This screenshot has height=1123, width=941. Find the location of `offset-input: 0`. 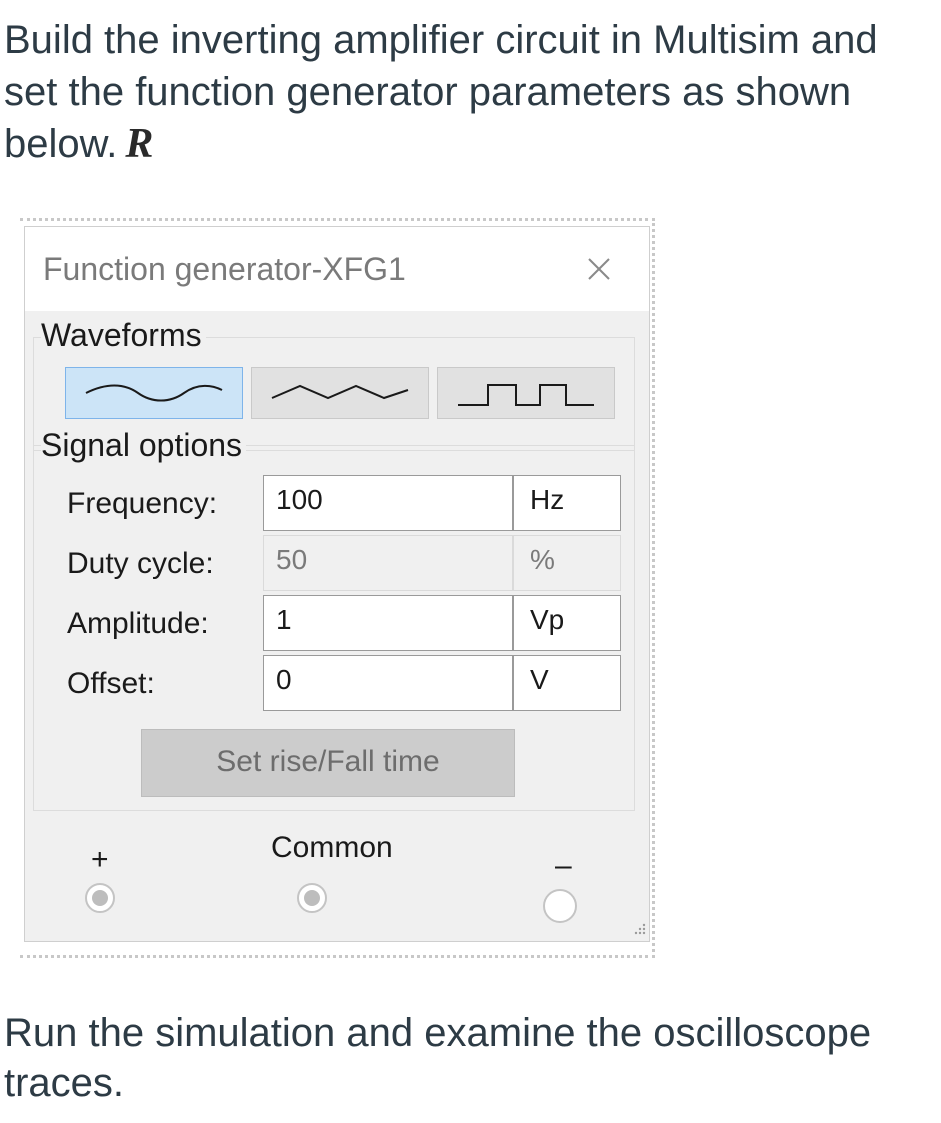

offset-input: 0 is located at coordinates (388, 683).